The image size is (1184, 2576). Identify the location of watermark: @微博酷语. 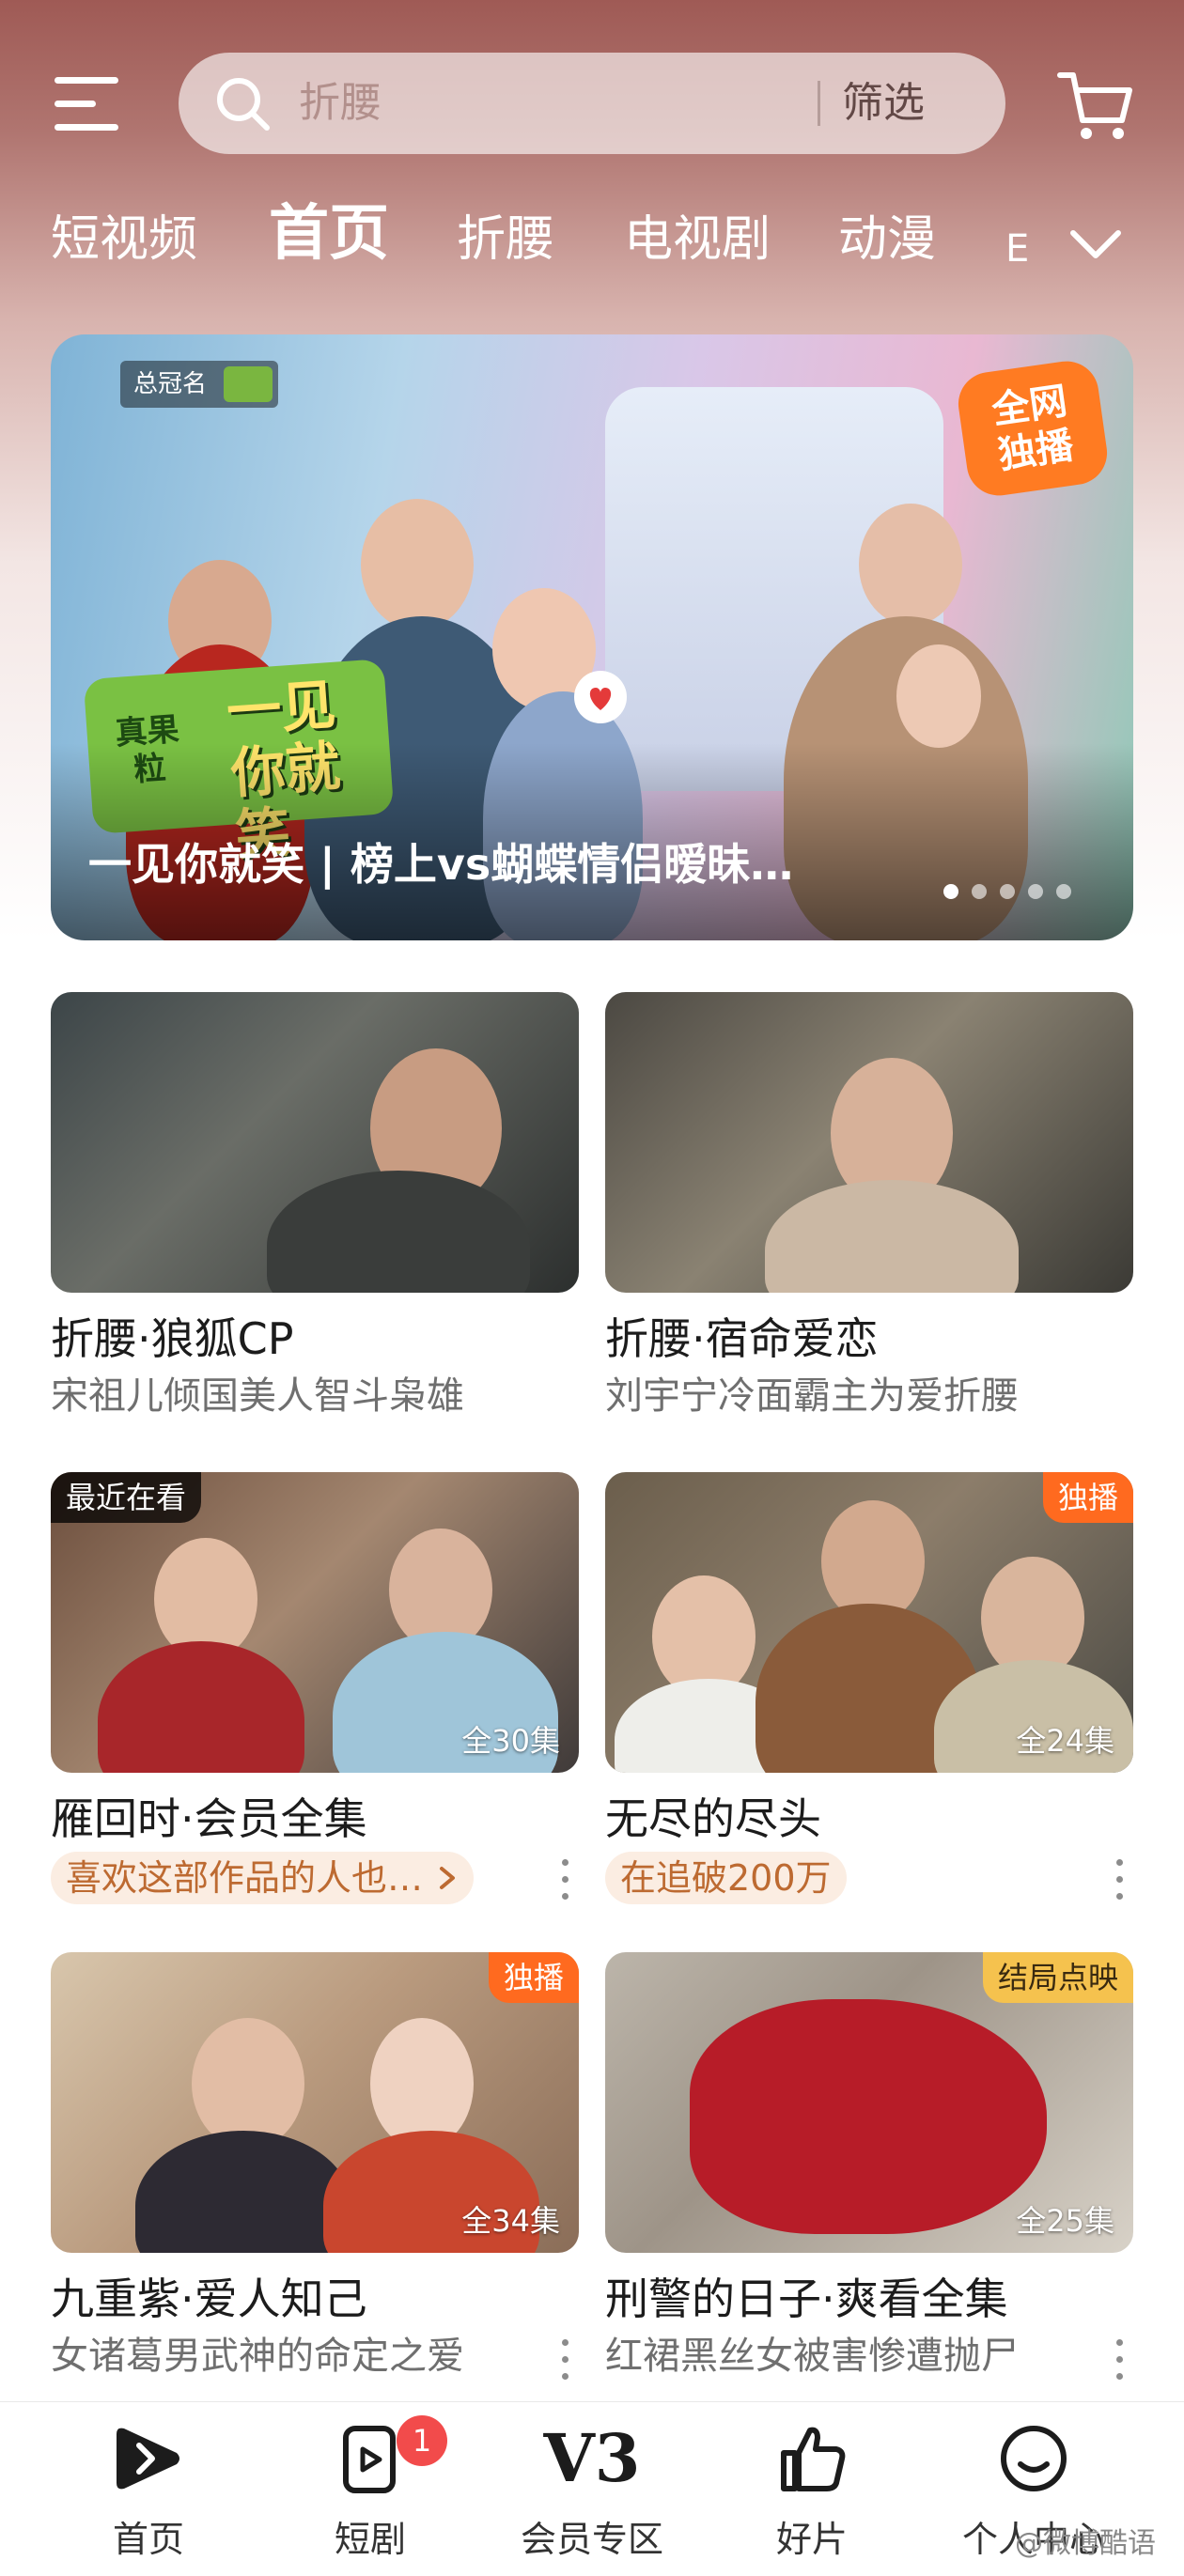
(1086, 2543).